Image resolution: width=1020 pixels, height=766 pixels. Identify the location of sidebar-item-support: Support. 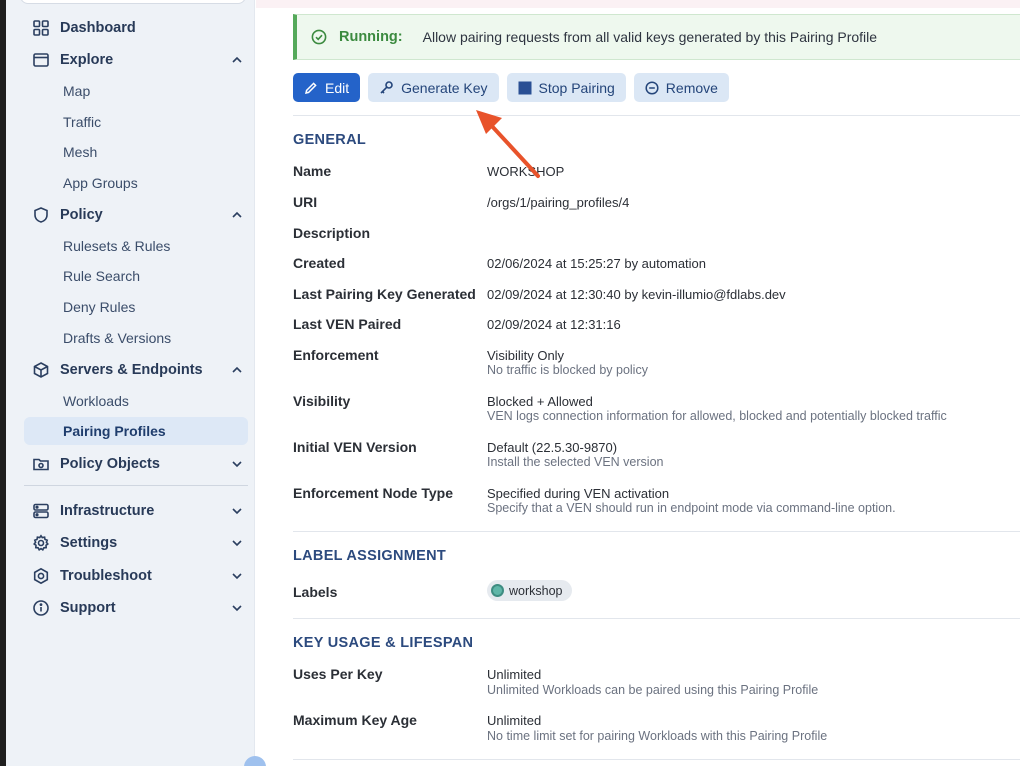
(137, 608).